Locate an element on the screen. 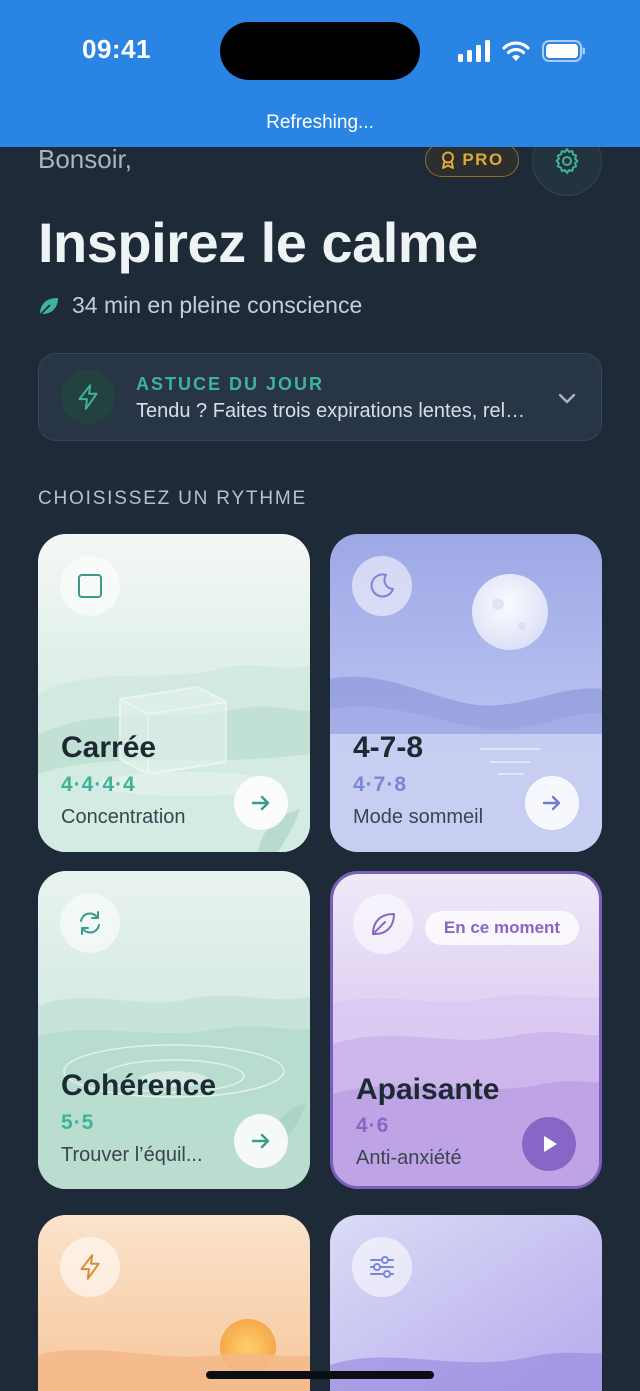  status-icons is located at coordinates (522, 51).